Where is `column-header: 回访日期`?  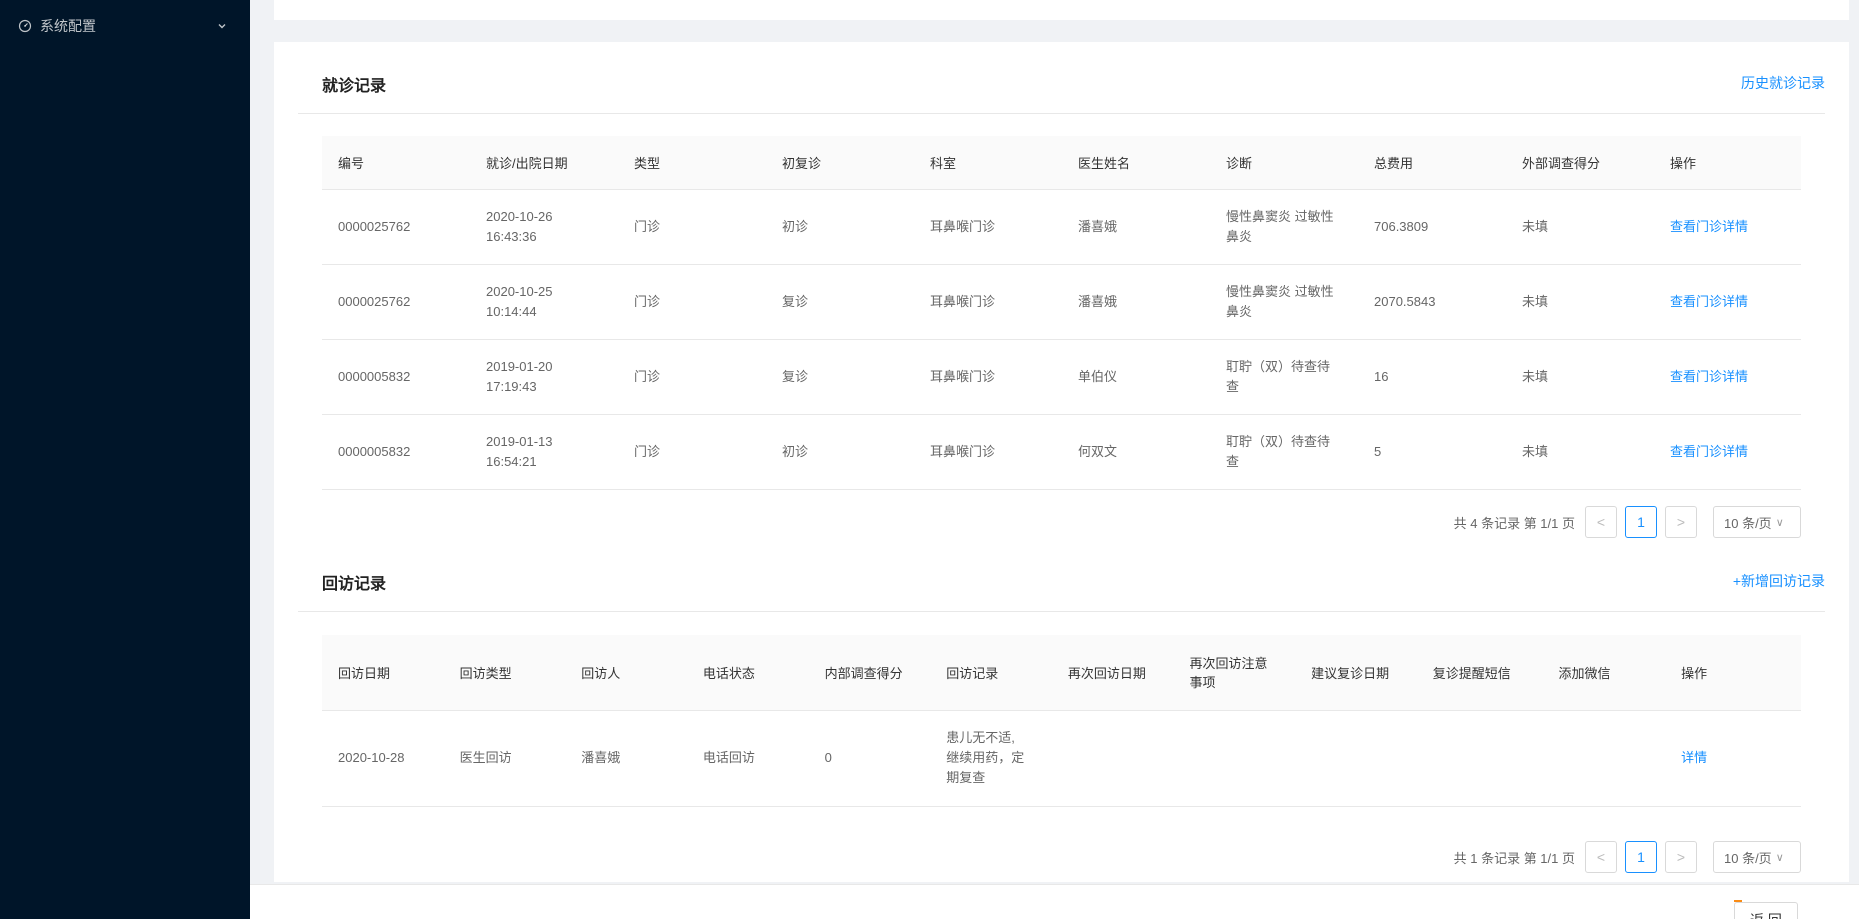 column-header: 回访日期 is located at coordinates (383, 673).